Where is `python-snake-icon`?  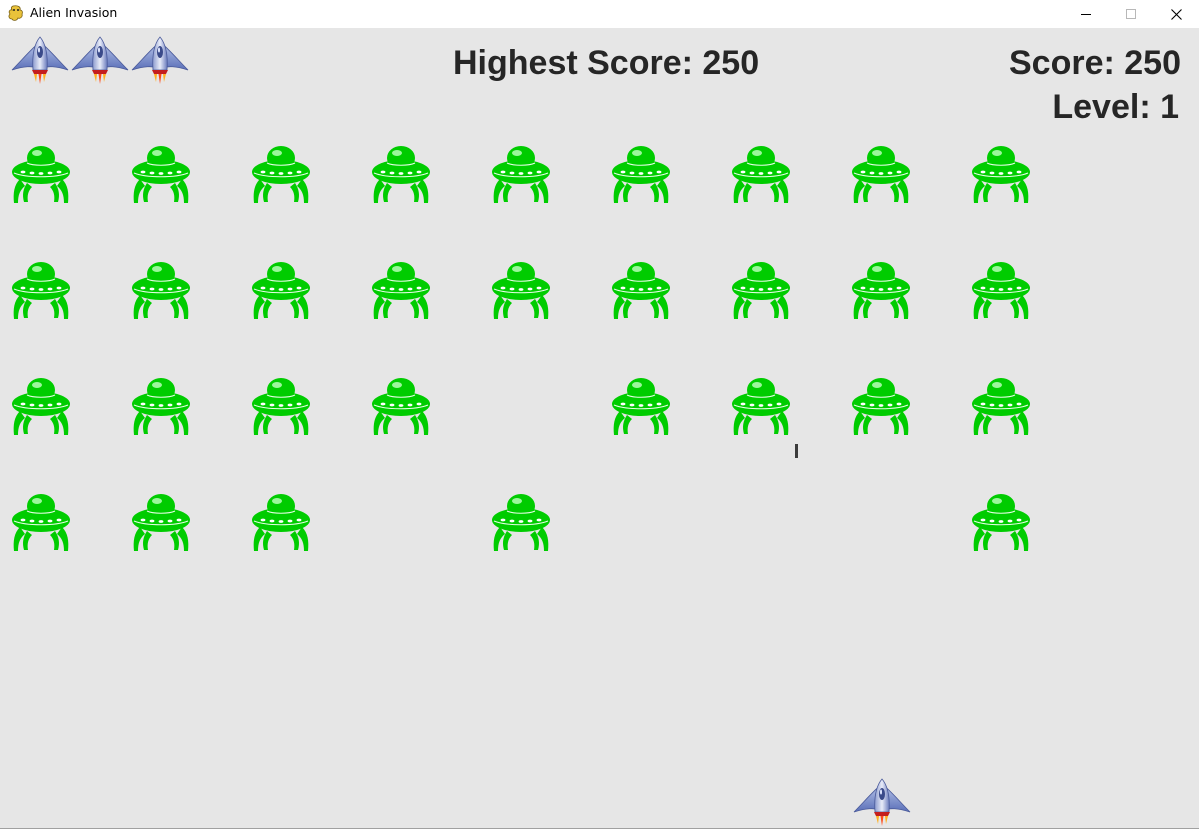 python-snake-icon is located at coordinates (15, 13).